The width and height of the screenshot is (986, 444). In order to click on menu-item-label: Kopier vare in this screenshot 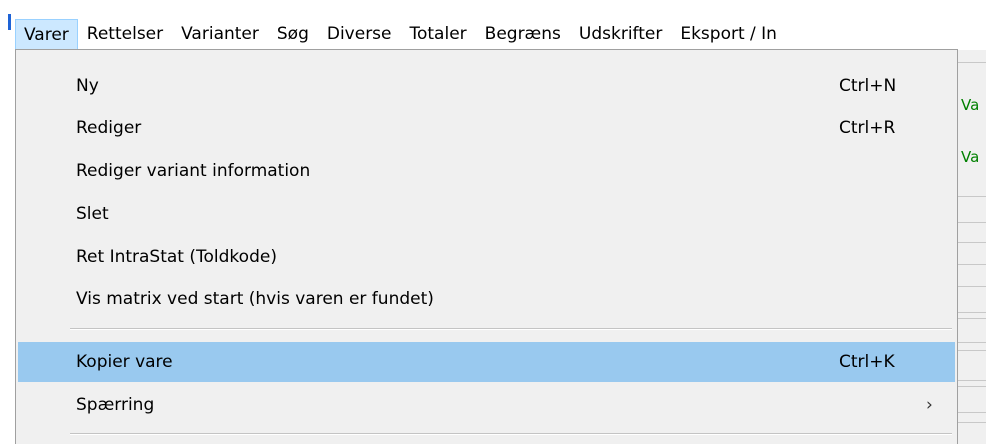, I will do `click(124, 362)`.